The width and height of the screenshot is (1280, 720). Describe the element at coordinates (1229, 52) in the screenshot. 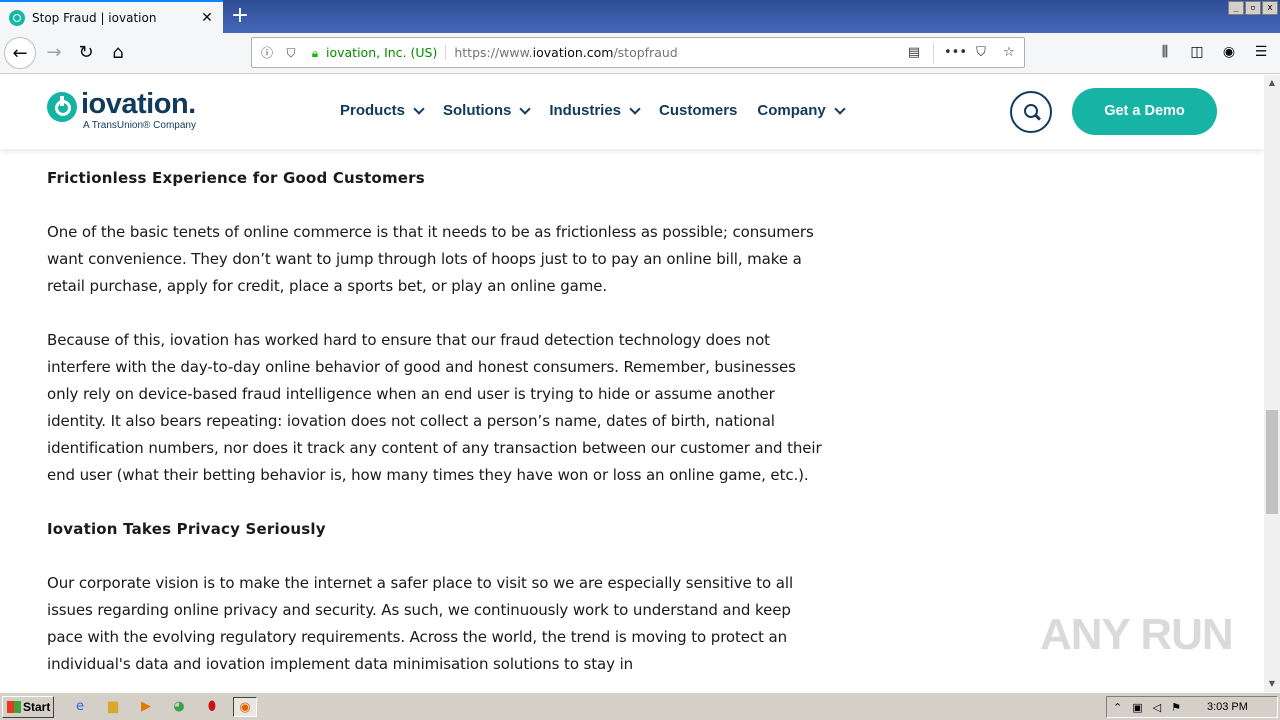

I see `account-icon: ◉` at that location.